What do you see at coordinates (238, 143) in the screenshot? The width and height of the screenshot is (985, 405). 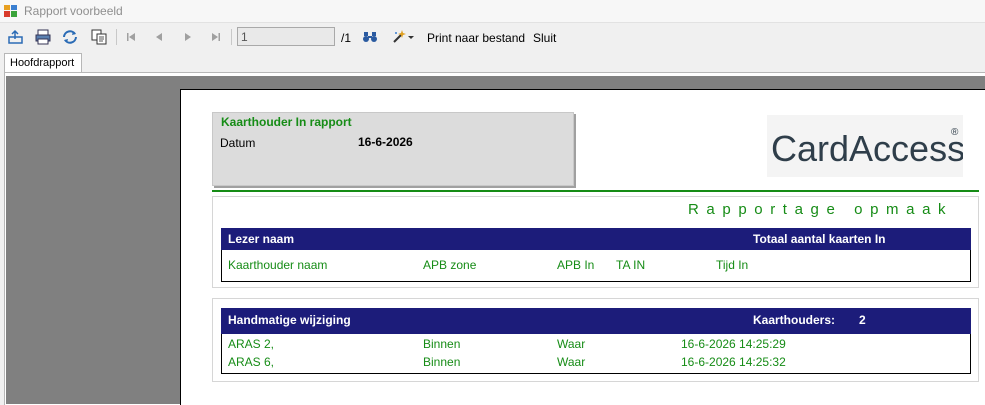 I see `datum-label: Datum` at bounding box center [238, 143].